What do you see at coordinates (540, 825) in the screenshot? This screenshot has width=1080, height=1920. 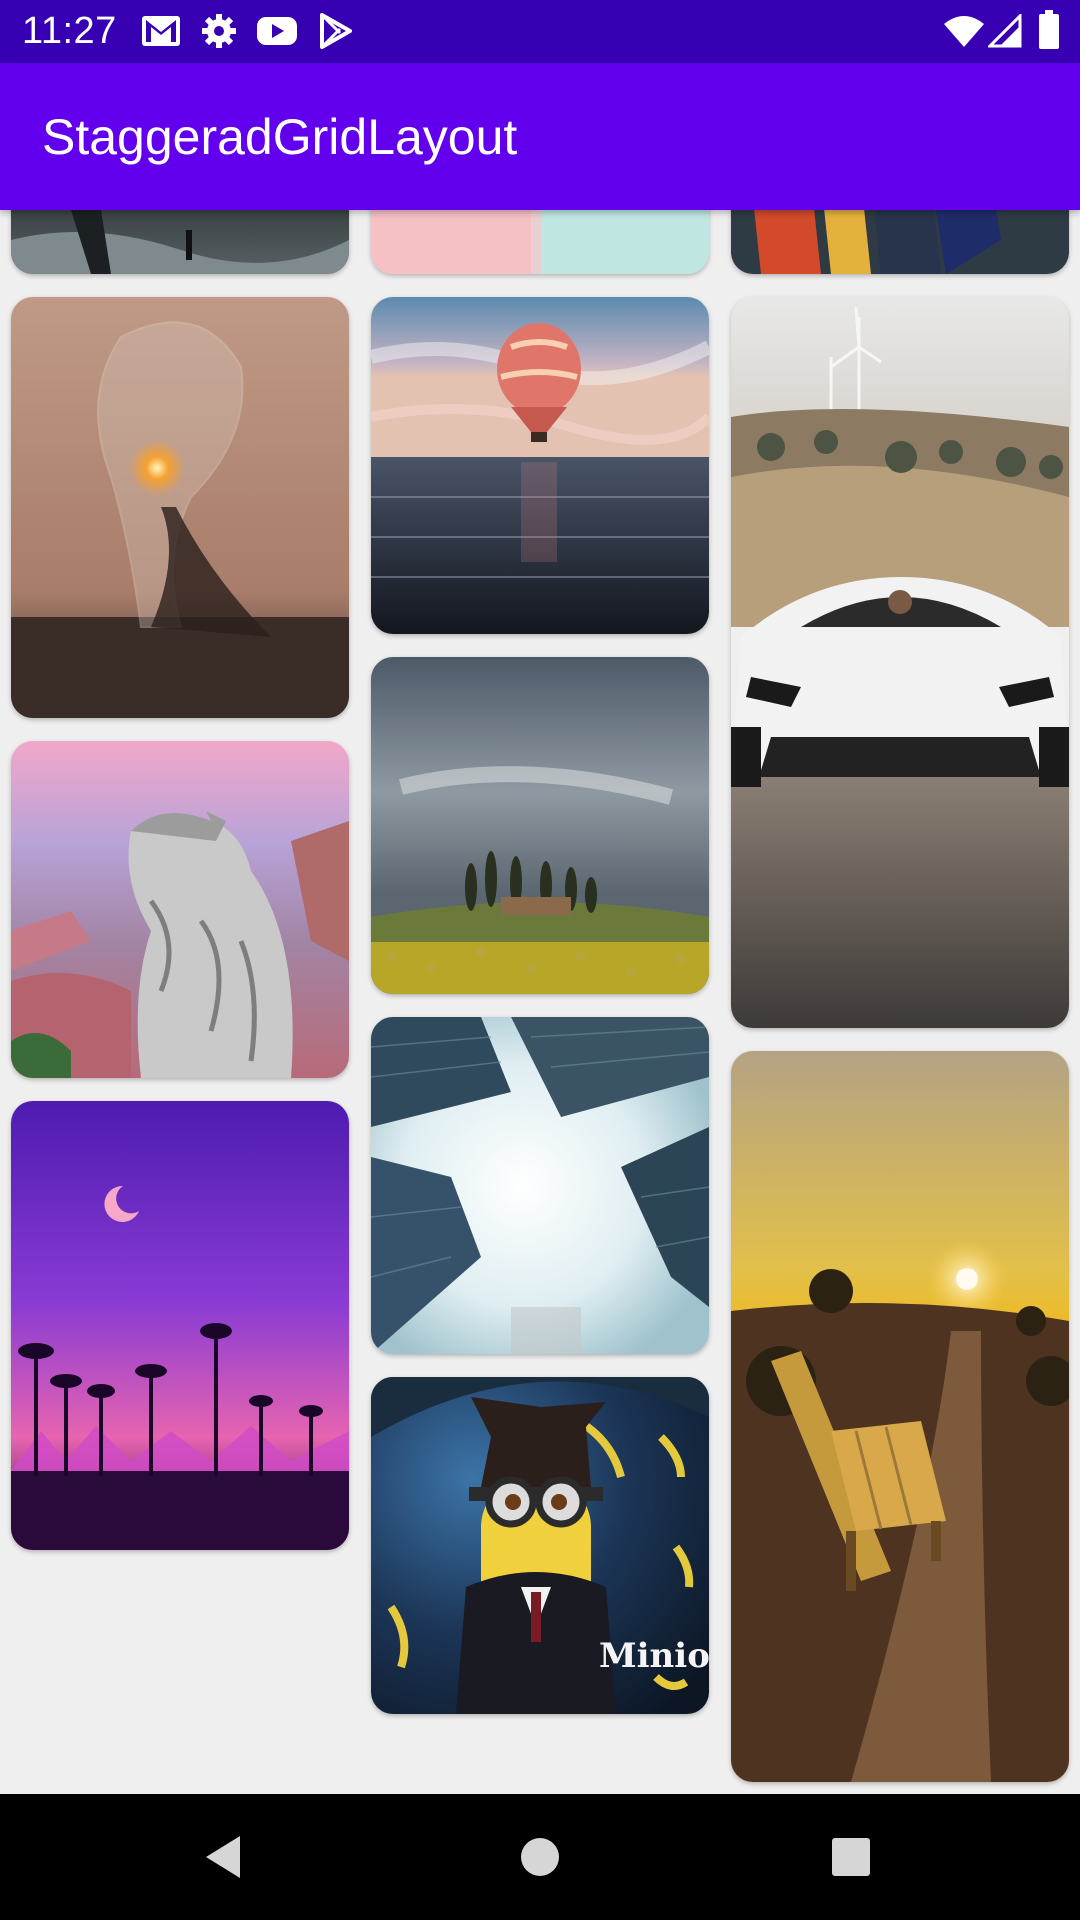 I see `grid-item-cloudy-field-cypress` at bounding box center [540, 825].